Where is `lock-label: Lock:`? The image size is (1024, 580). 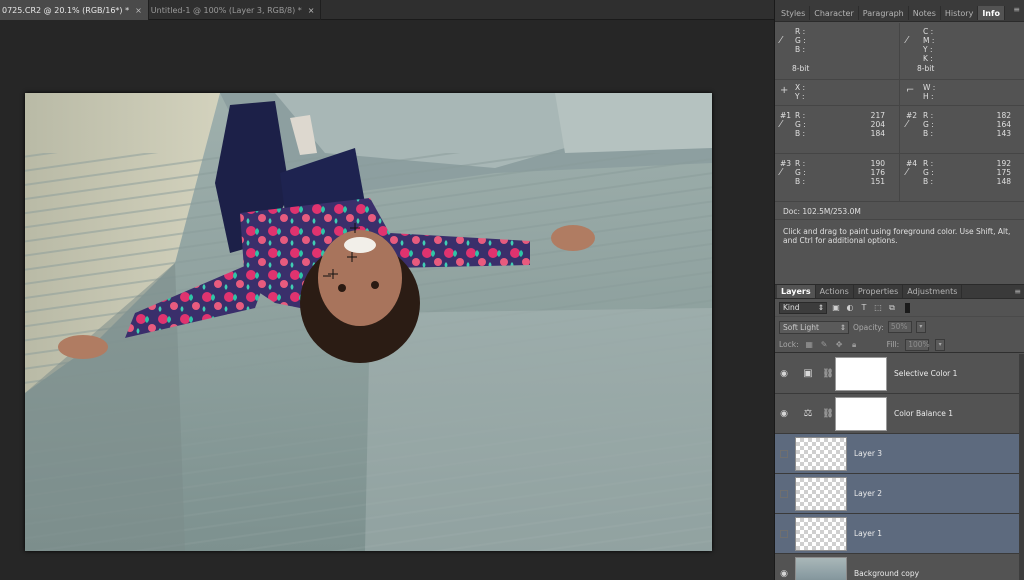
lock-label: Lock: is located at coordinates (789, 344).